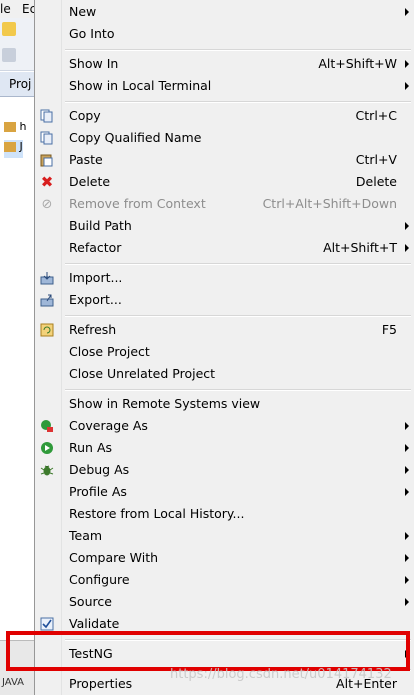 The image size is (414, 695). What do you see at coordinates (90, 601) in the screenshot?
I see `menu-item-label: Source` at bounding box center [90, 601].